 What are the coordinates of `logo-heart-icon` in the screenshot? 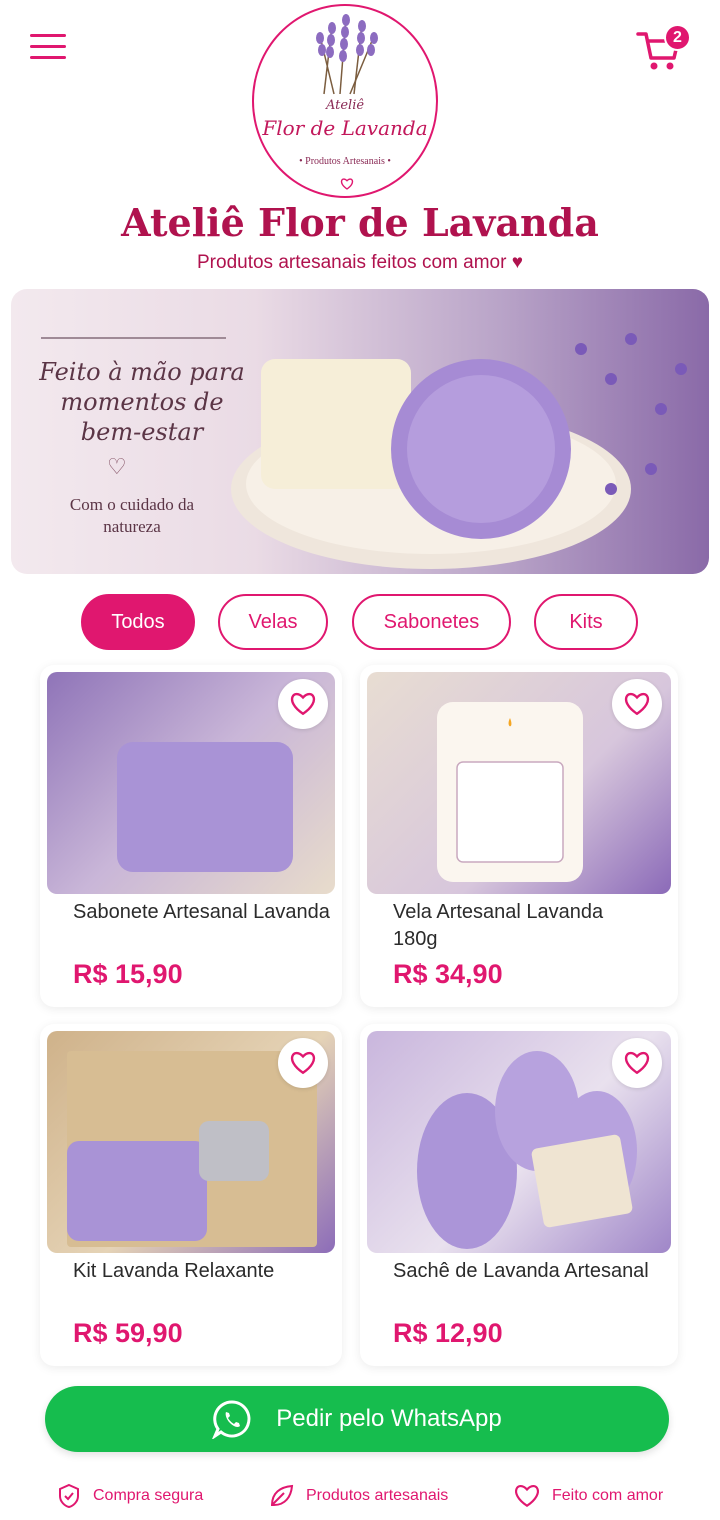 It's located at (347, 184).